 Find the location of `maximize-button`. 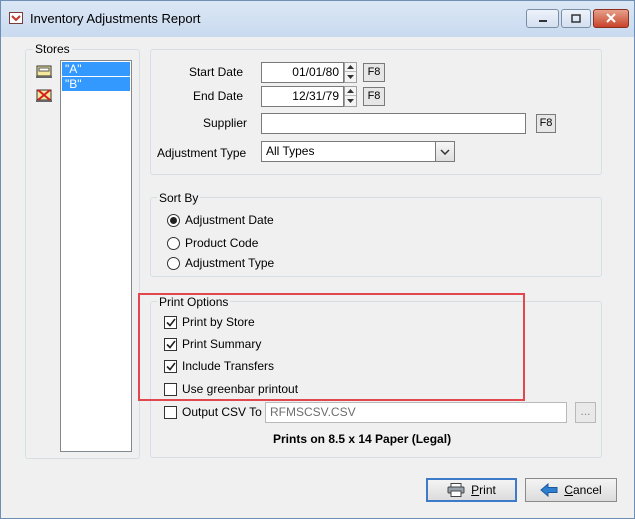

maximize-button is located at coordinates (576, 18).